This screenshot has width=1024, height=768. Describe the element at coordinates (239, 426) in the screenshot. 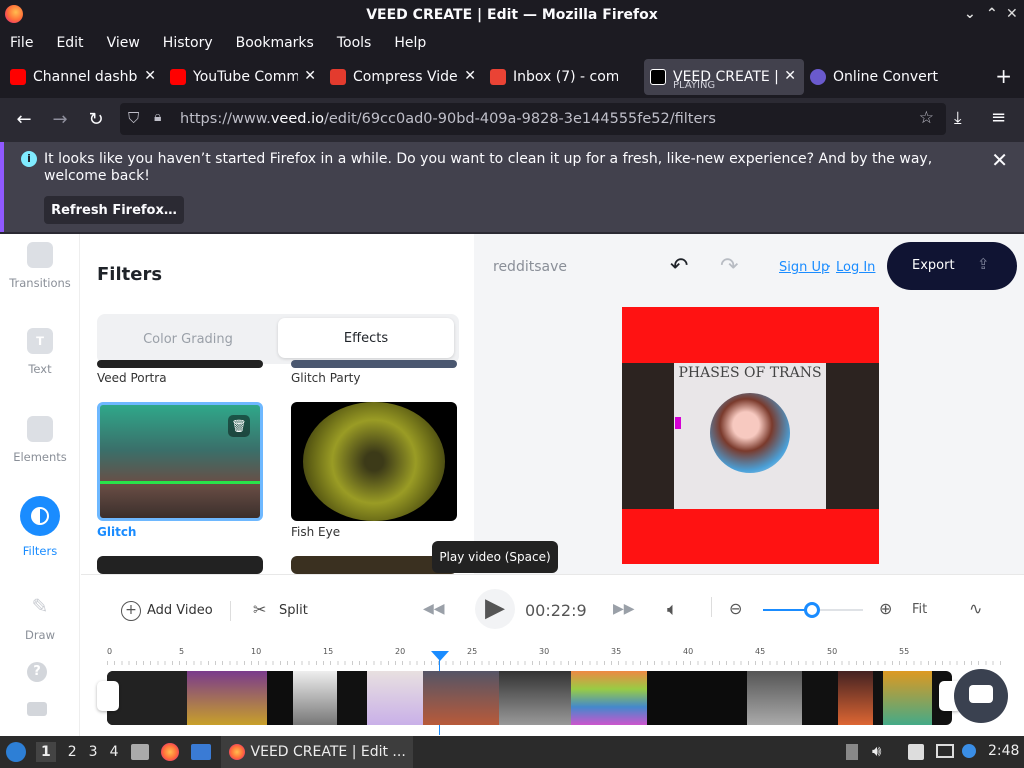

I see `delete-icon: 🗑︎` at that location.